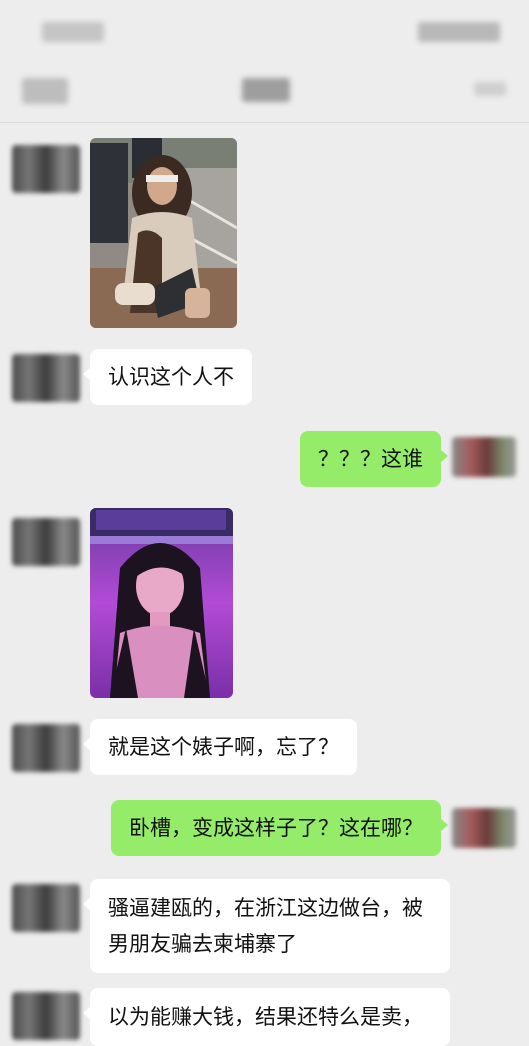 Image resolution: width=529 pixels, height=1046 pixels. What do you see at coordinates (266, 1017) in the screenshot?
I see `message-bubble-incoming: 以为能赚大钱，结果还特么是卖，` at bounding box center [266, 1017].